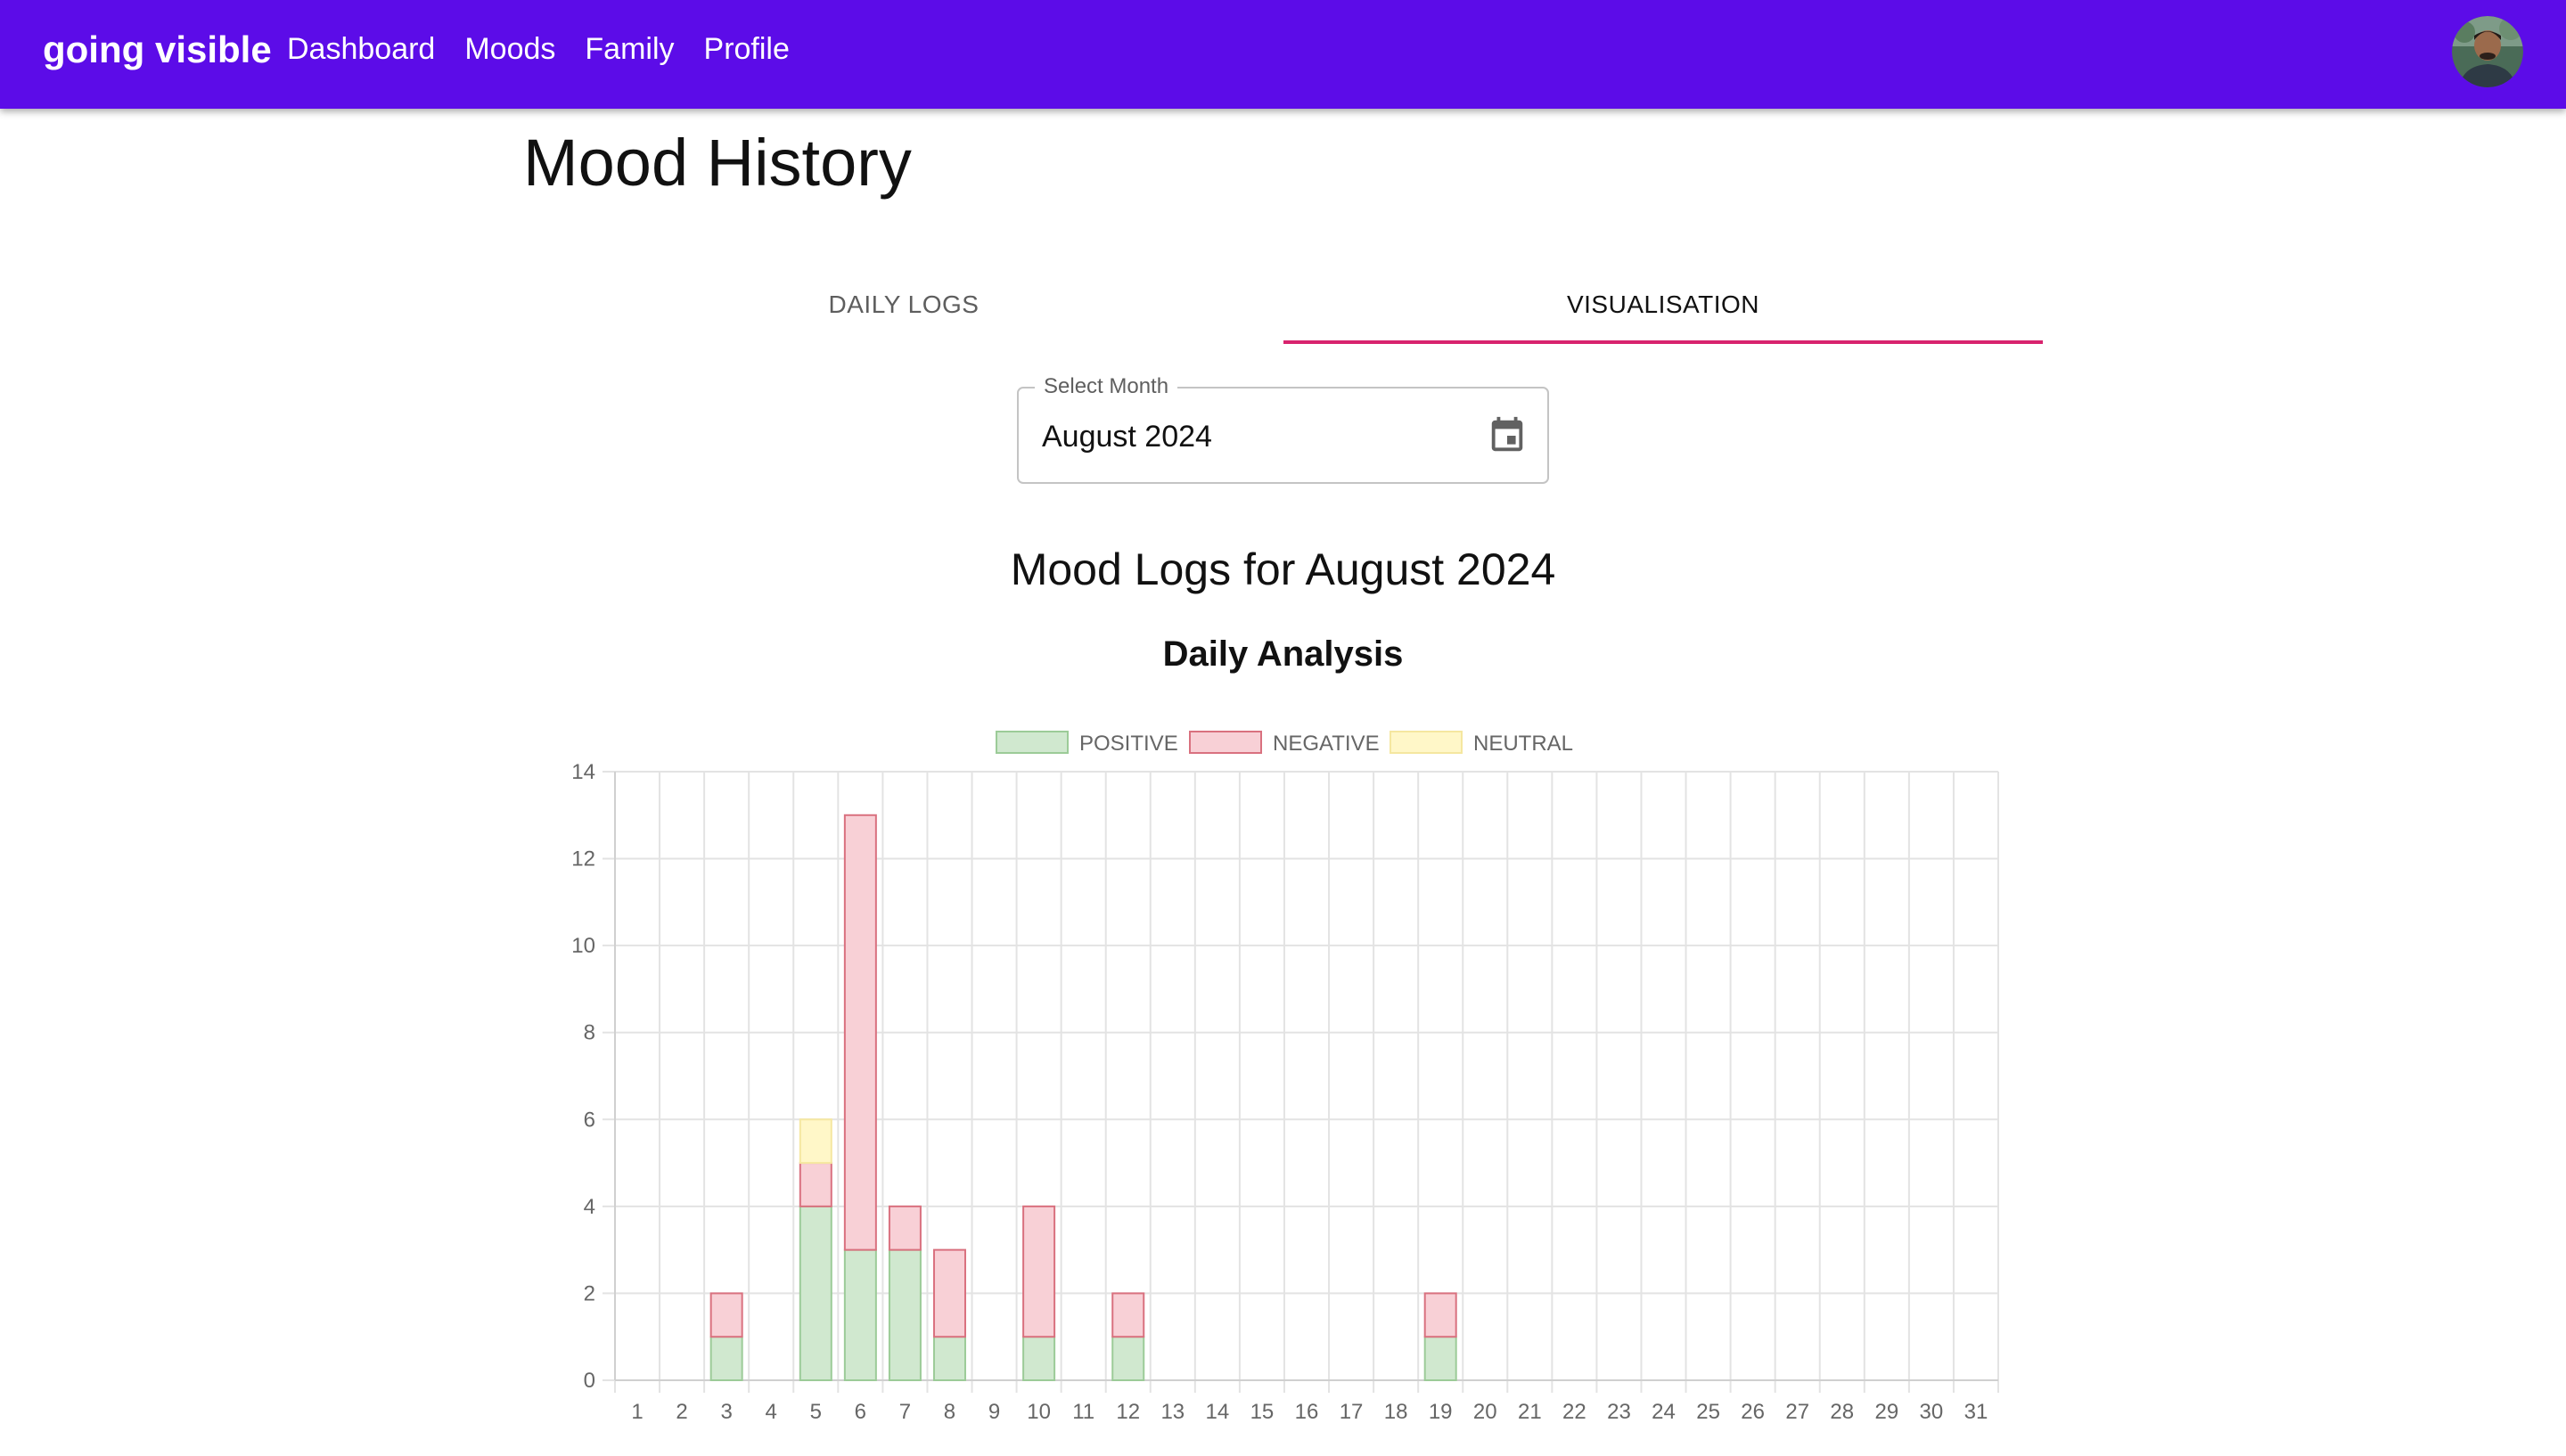  I want to click on avatar-photo-icon, so click(2487, 51).